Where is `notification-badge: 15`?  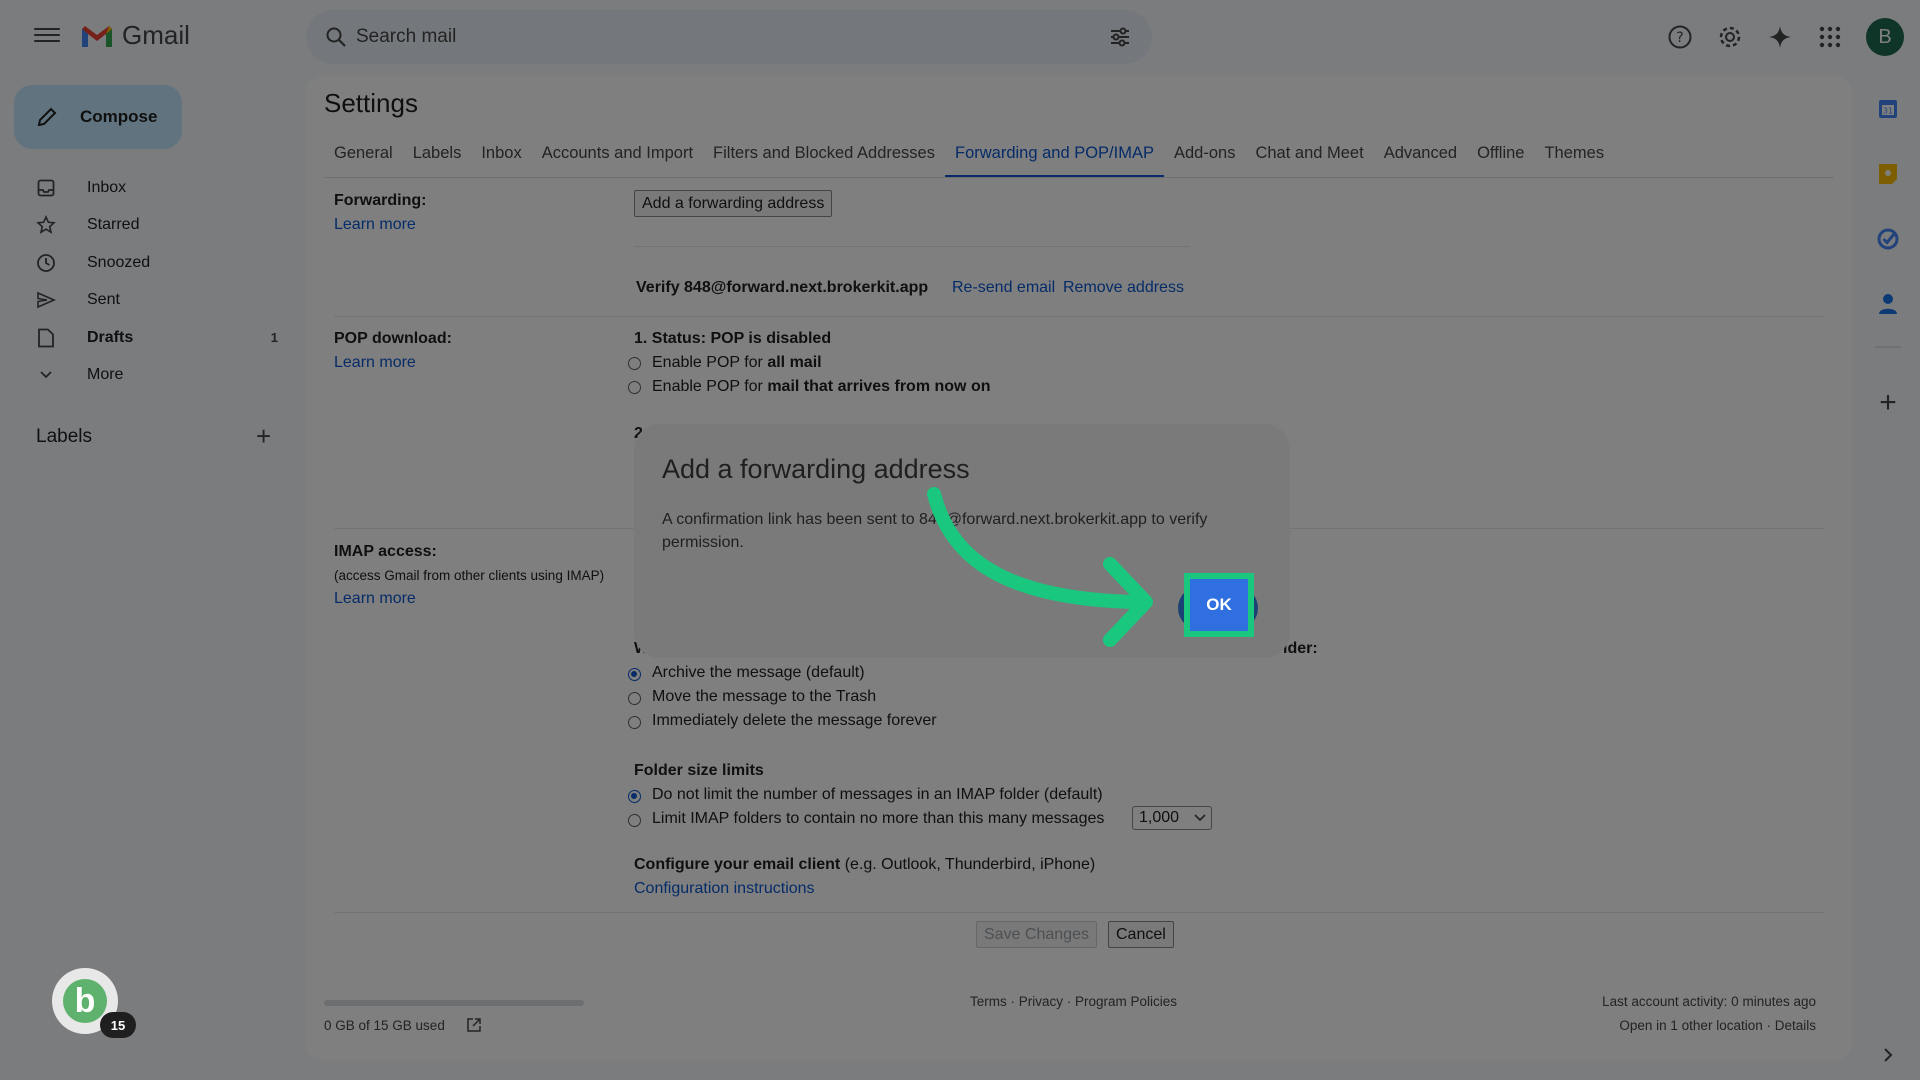 notification-badge: 15 is located at coordinates (118, 1025).